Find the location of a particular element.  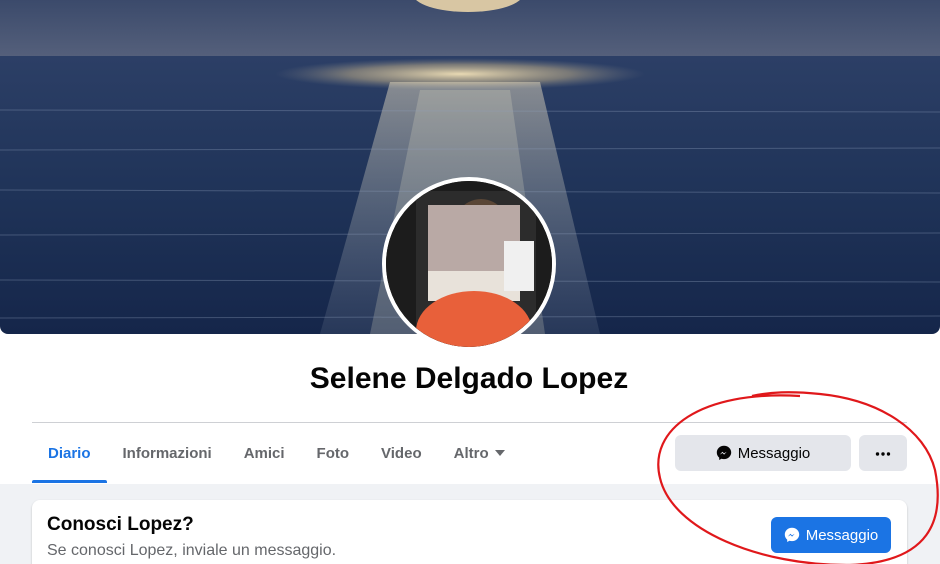

tab-label: Amici is located at coordinates (264, 453).